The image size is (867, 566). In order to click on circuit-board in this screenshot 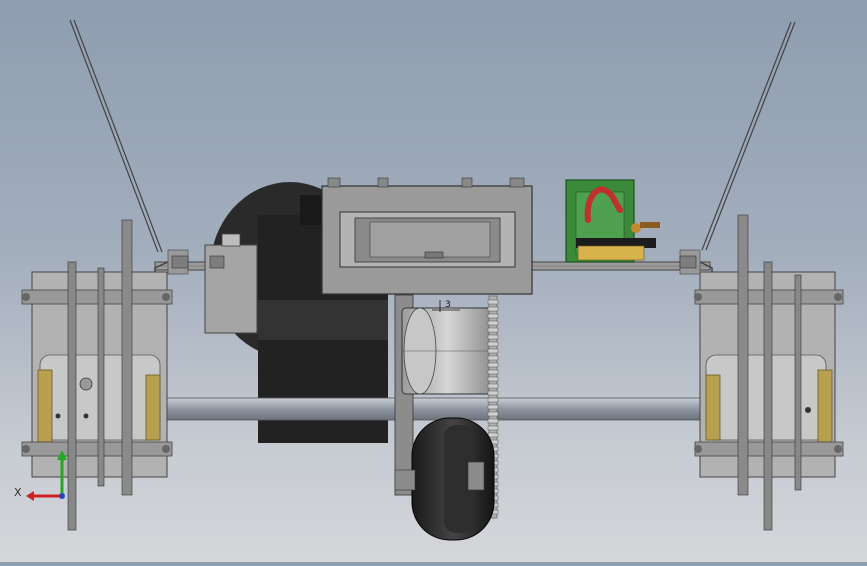, I will do `click(612, 221)`.